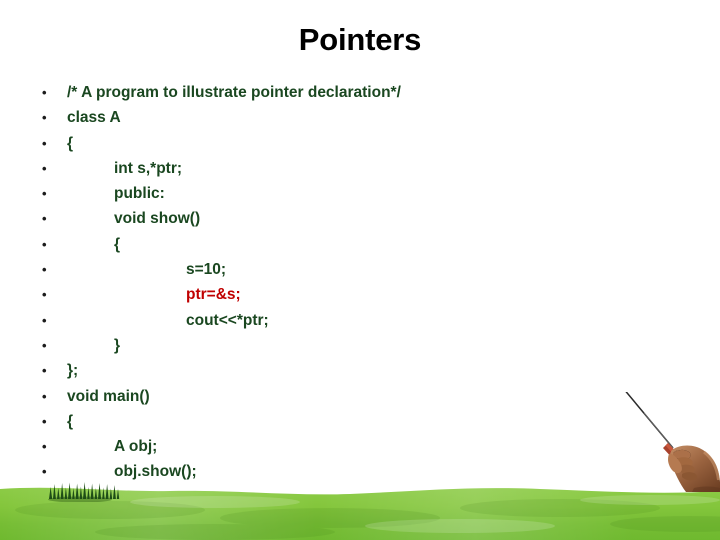 The image size is (720, 540). What do you see at coordinates (360, 168) in the screenshot?
I see `code-line: • int s,*ptr;` at bounding box center [360, 168].